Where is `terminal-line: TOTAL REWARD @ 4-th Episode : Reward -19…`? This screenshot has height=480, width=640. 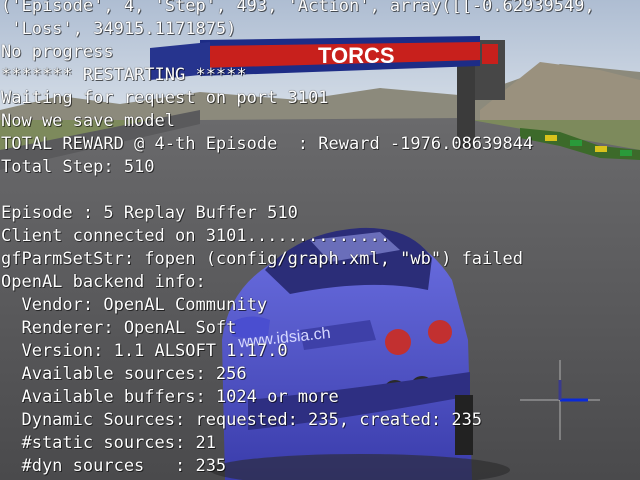 terminal-line: TOTAL REWARD @ 4-th Episode : Reward -19… is located at coordinates (267, 144).